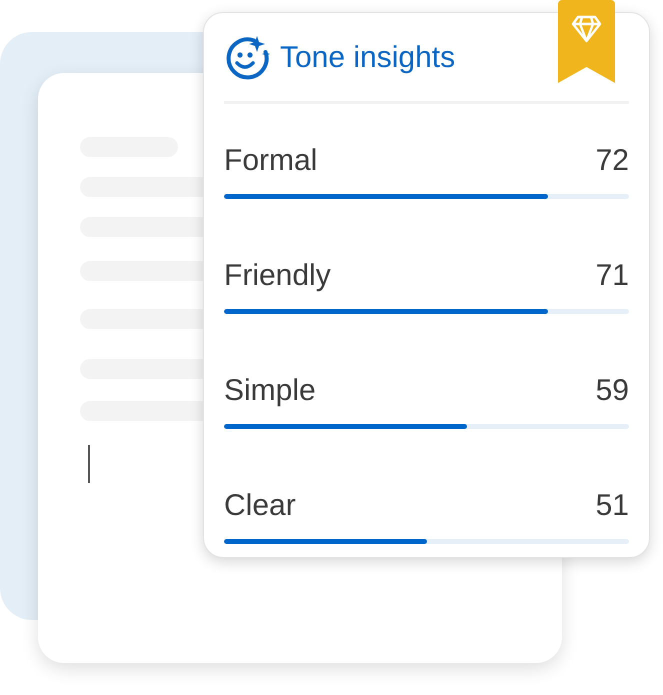 The image size is (663, 695). I want to click on tone-label: Friendly, so click(277, 276).